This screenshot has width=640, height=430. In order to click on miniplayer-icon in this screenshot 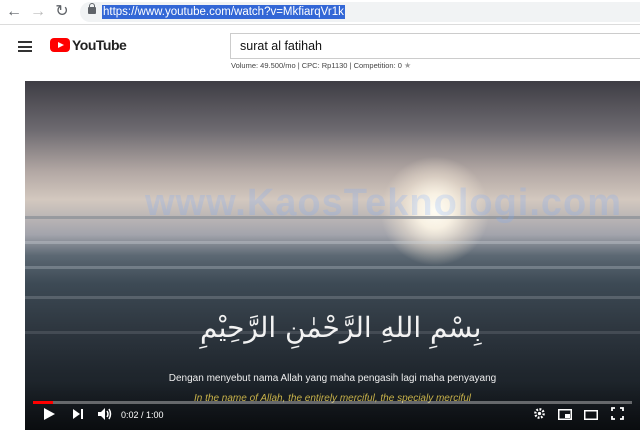, I will do `click(565, 414)`.